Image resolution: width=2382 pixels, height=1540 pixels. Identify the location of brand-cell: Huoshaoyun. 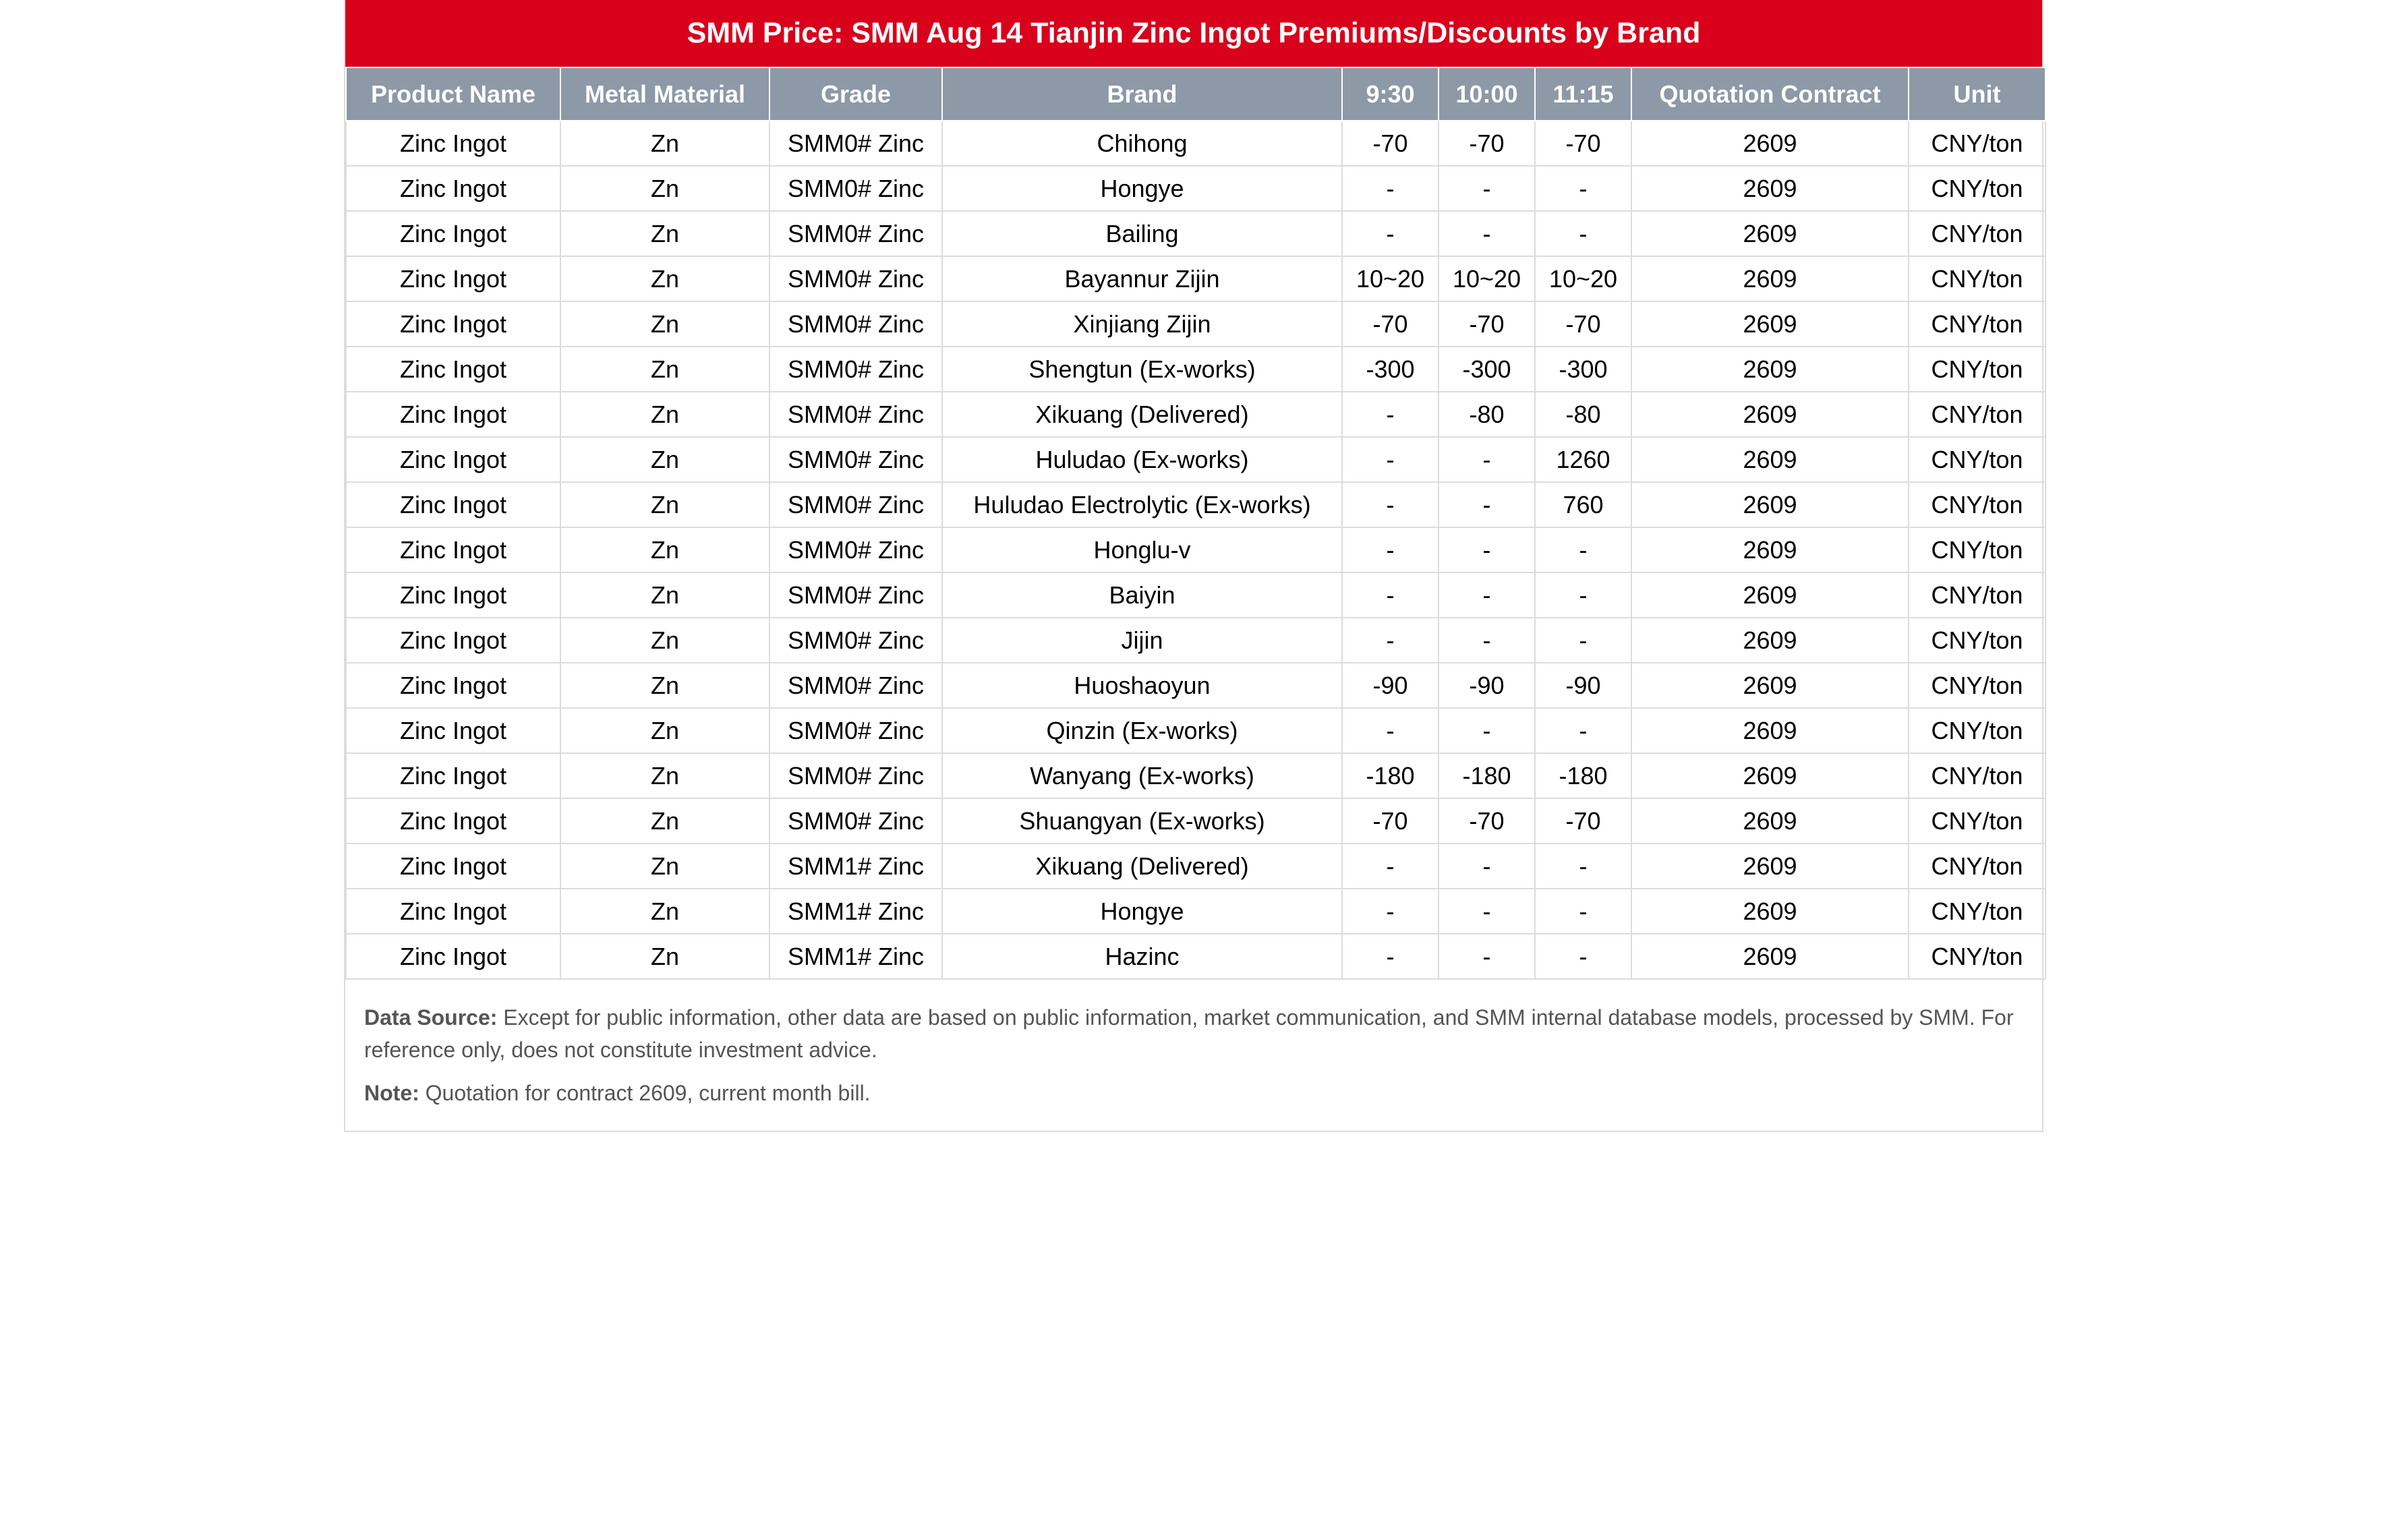
(1142, 685).